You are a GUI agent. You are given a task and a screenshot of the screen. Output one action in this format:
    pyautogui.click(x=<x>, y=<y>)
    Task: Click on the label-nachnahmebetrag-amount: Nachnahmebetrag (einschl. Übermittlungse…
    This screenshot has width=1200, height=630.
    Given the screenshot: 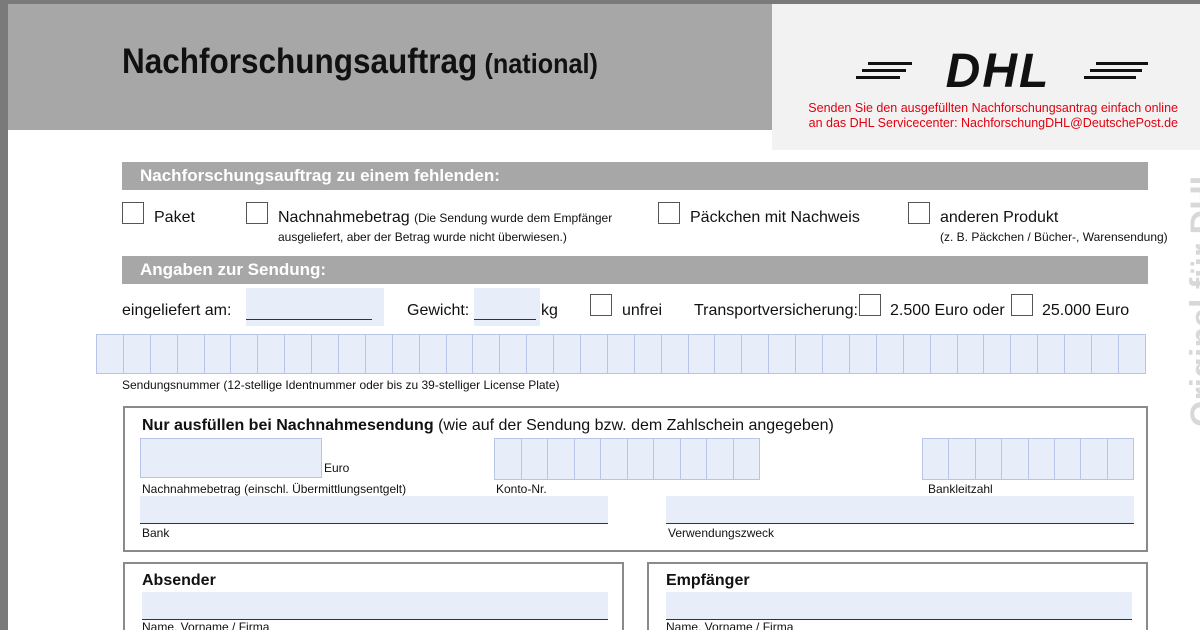 What is the action you would take?
    pyautogui.click(x=274, y=489)
    